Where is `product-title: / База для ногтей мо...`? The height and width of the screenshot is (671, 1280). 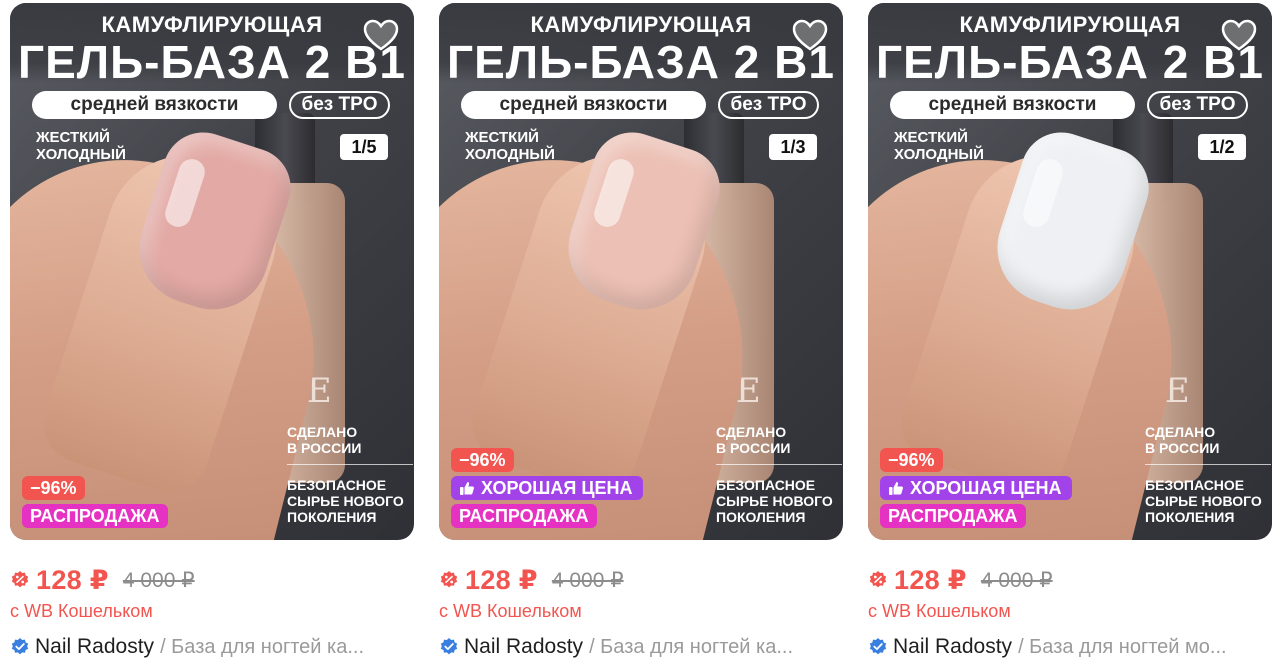 product-title: / База для ногтей мо... is located at coordinates (1122, 647).